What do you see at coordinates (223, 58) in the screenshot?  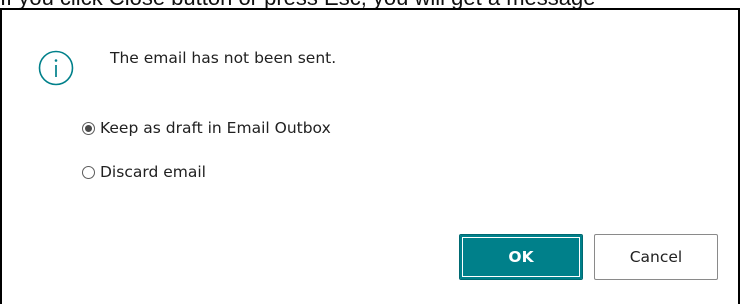 I see `dialog-message: The email has not been sent.` at bounding box center [223, 58].